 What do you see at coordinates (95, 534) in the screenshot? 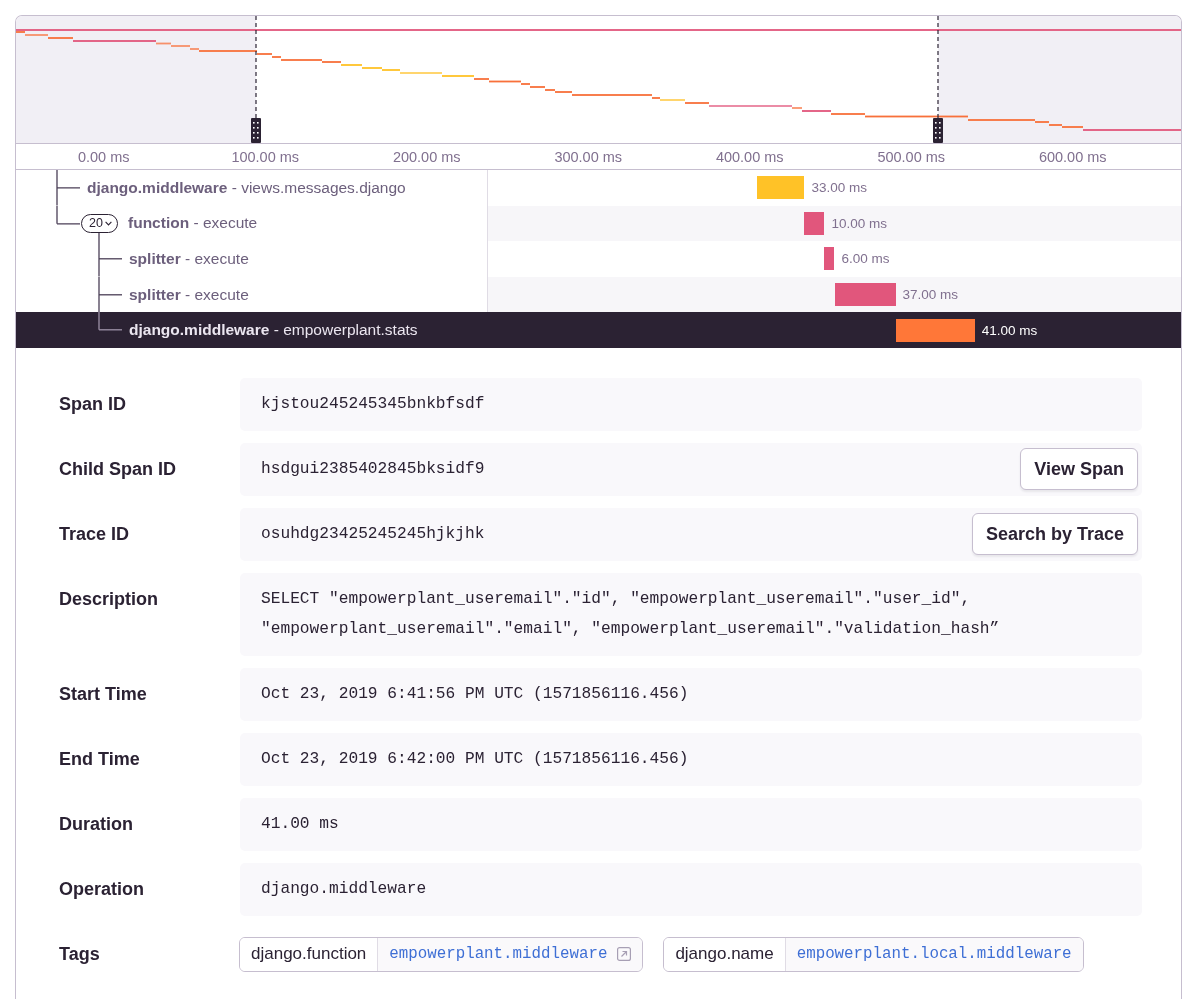
I see `detail-label: Trace ID` at bounding box center [95, 534].